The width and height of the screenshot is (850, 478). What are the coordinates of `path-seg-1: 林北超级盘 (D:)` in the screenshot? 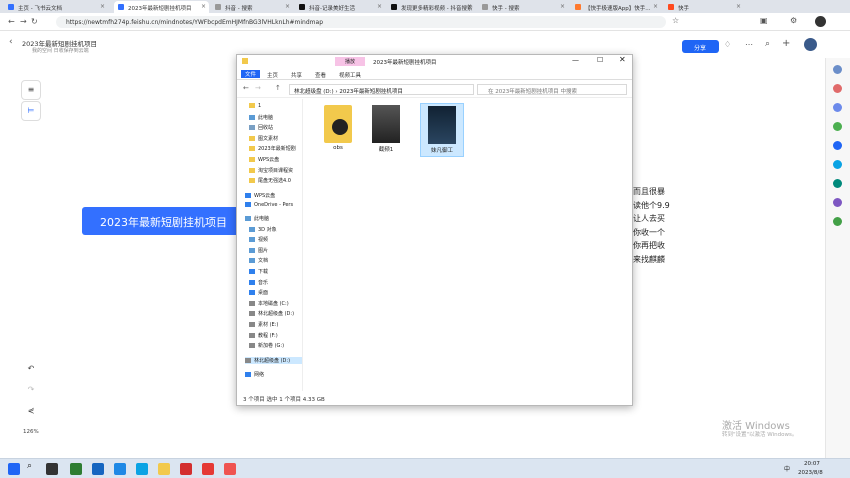 It's located at (314, 92).